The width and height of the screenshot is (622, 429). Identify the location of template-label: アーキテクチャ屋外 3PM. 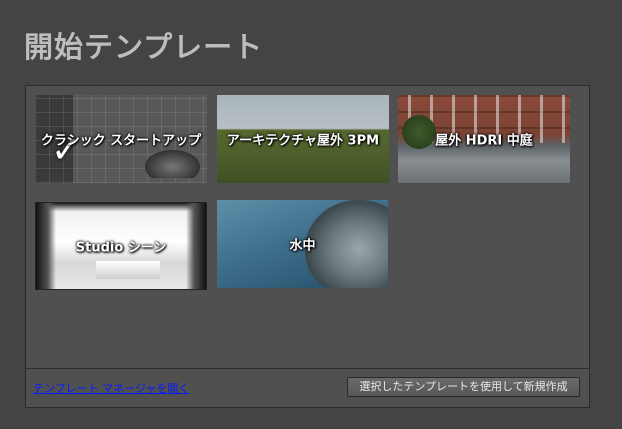
(303, 141).